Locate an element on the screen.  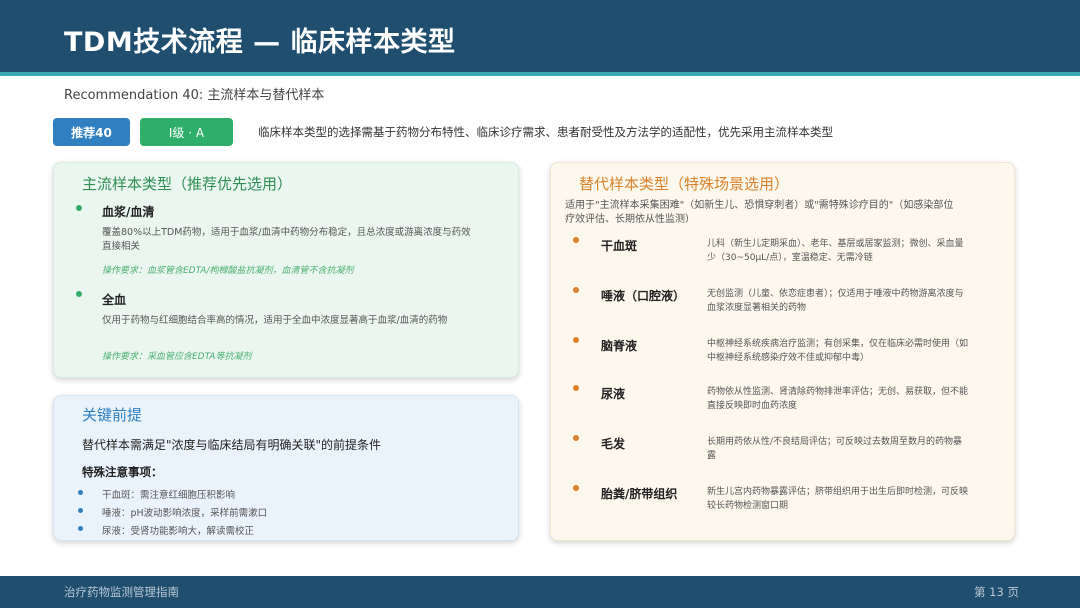
footer-bar: 治疗药物监测管理指南 第 13 页 is located at coordinates (540, 592).